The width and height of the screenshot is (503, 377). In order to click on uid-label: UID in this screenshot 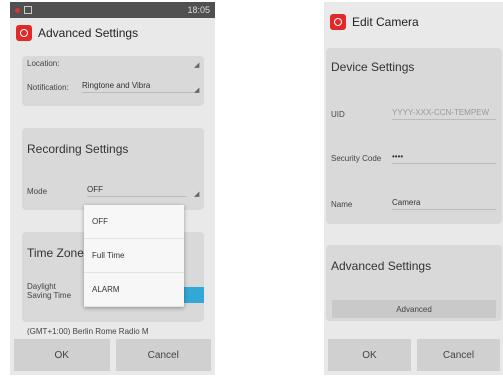, I will do `click(338, 114)`.